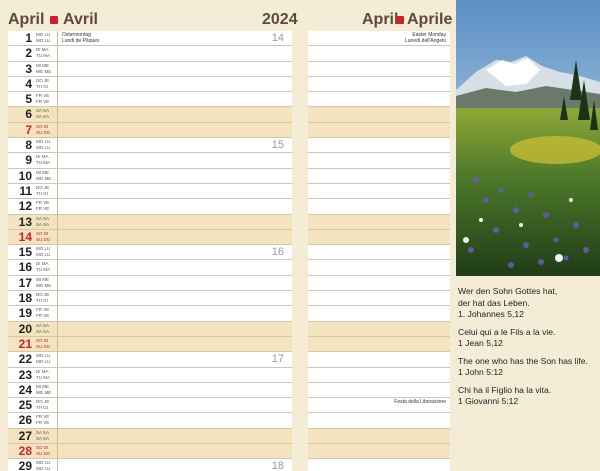 The width and height of the screenshot is (600, 471). Describe the element at coordinates (150, 344) in the screenshot. I see `day-row-left: 21 SO DI SU DO` at that location.